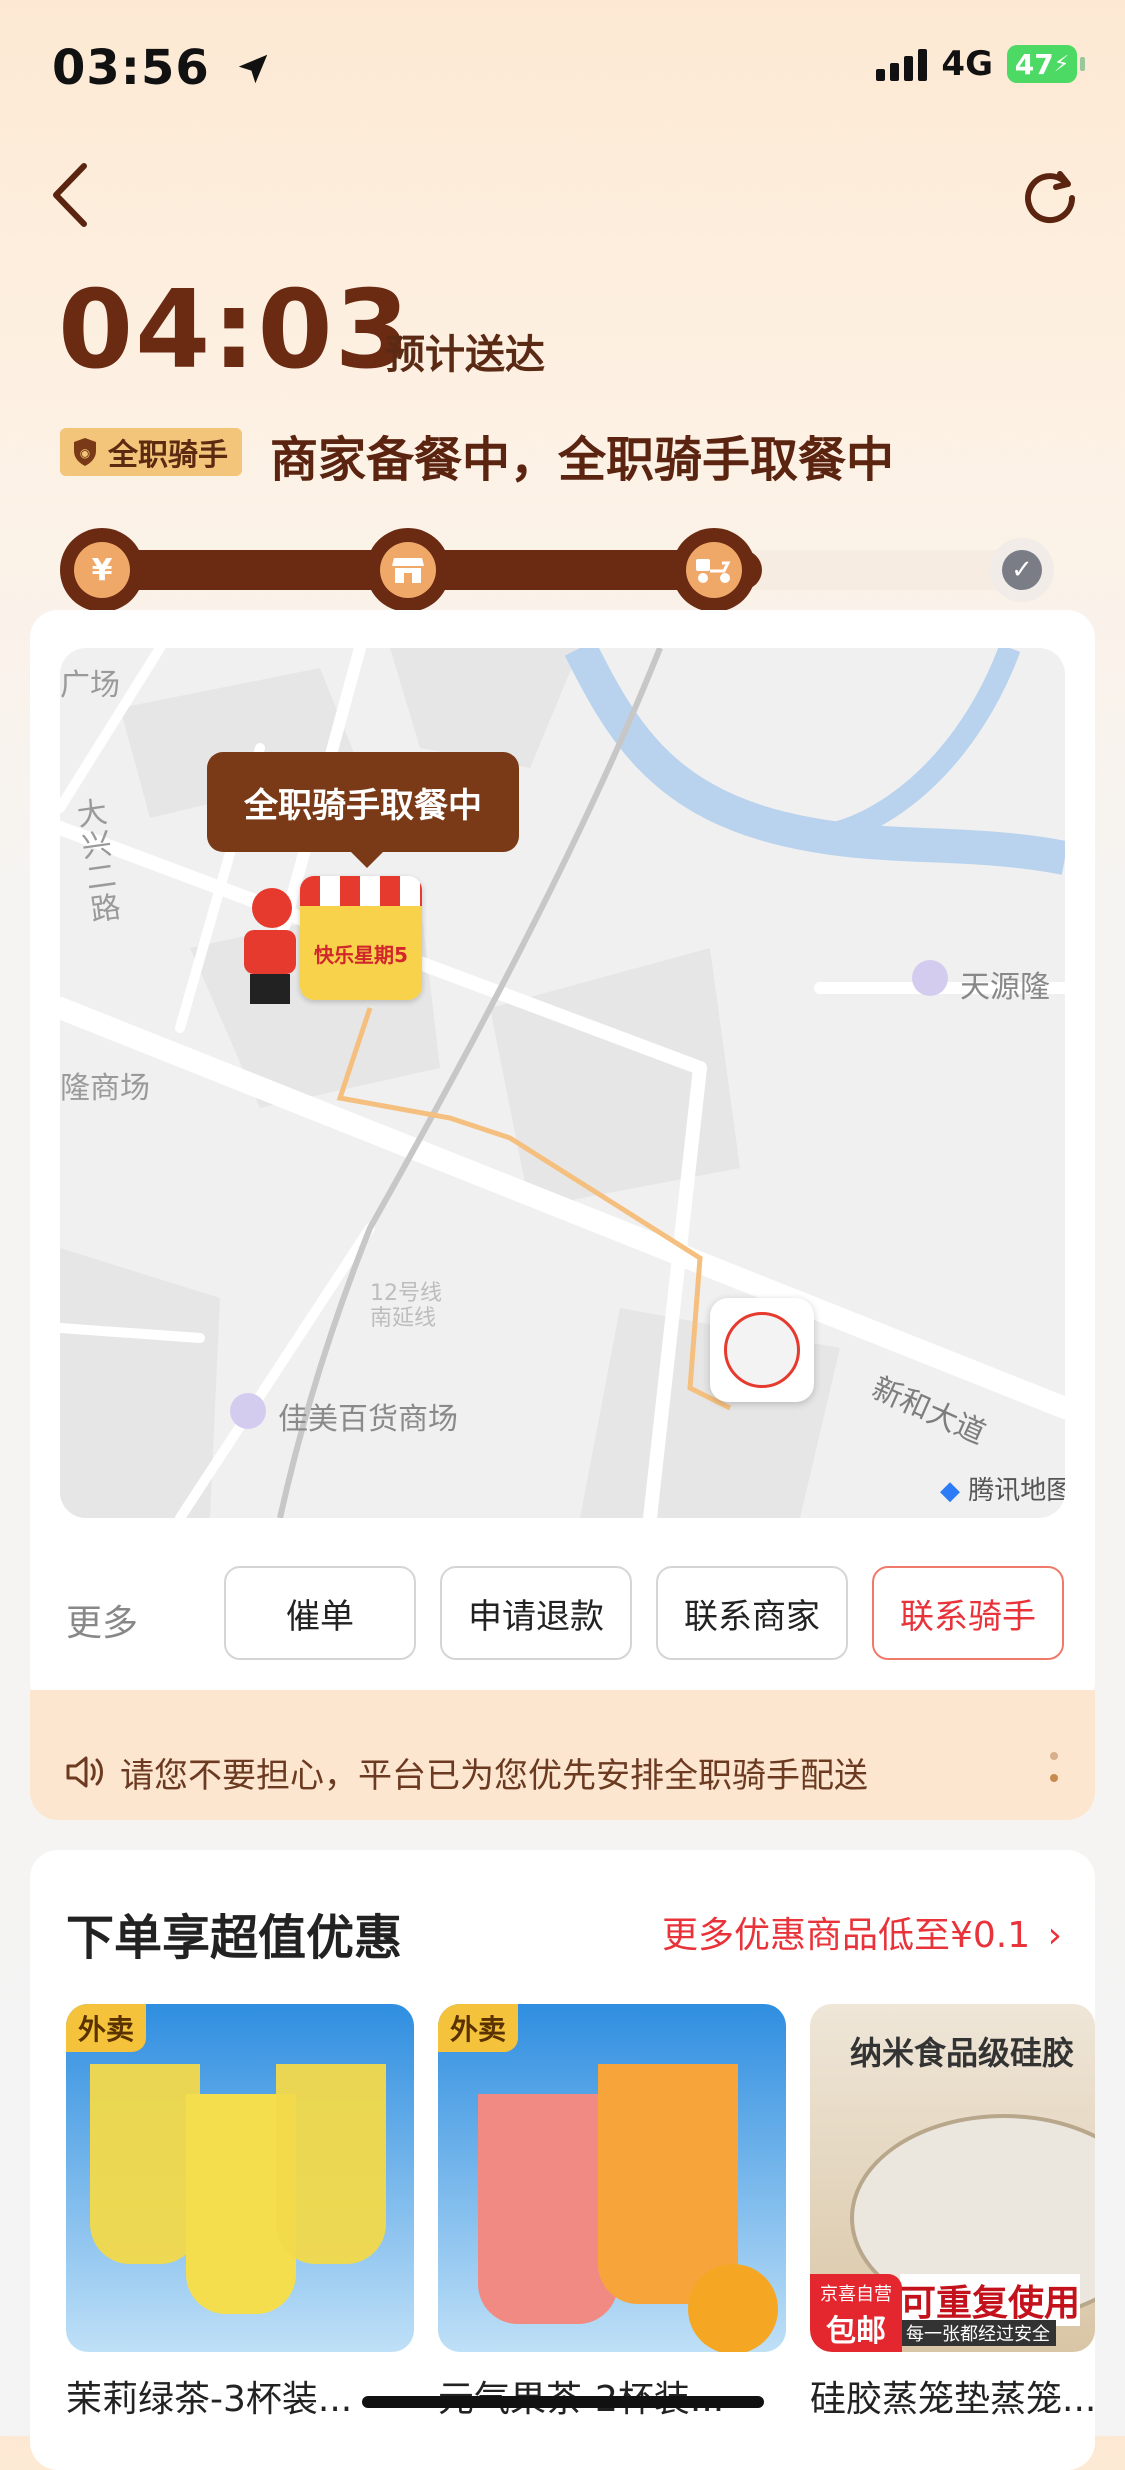  What do you see at coordinates (752, 1613) in the screenshot?
I see `contact-merchant-button: 联系商家` at bounding box center [752, 1613].